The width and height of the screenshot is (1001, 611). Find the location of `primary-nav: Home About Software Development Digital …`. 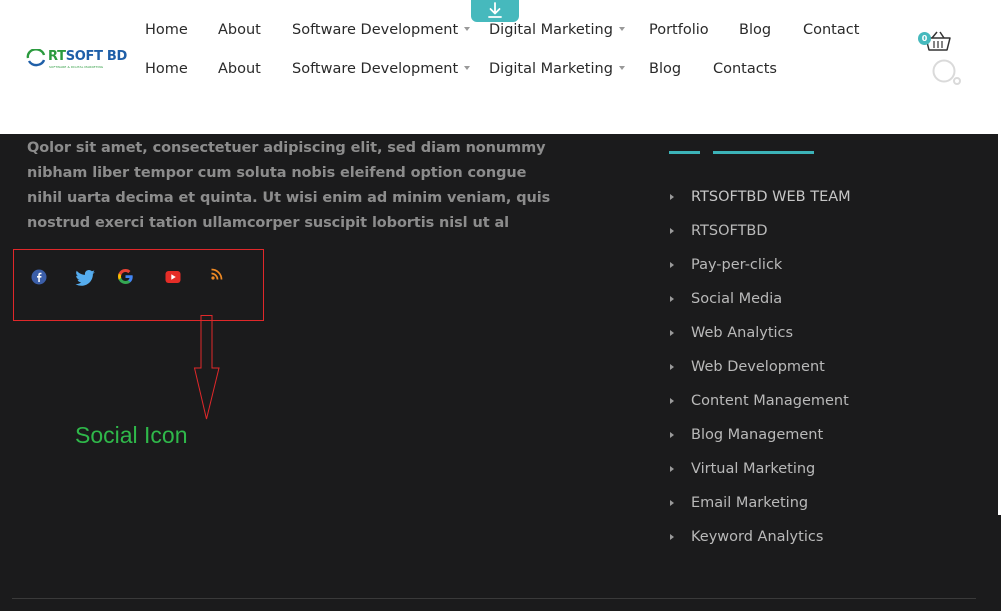

primary-nav: Home About Software Development Digital … is located at coordinates (450, 33).